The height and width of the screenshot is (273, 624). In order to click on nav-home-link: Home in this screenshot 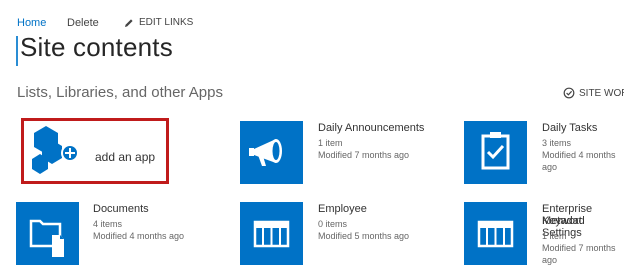, I will do `click(31, 23)`.